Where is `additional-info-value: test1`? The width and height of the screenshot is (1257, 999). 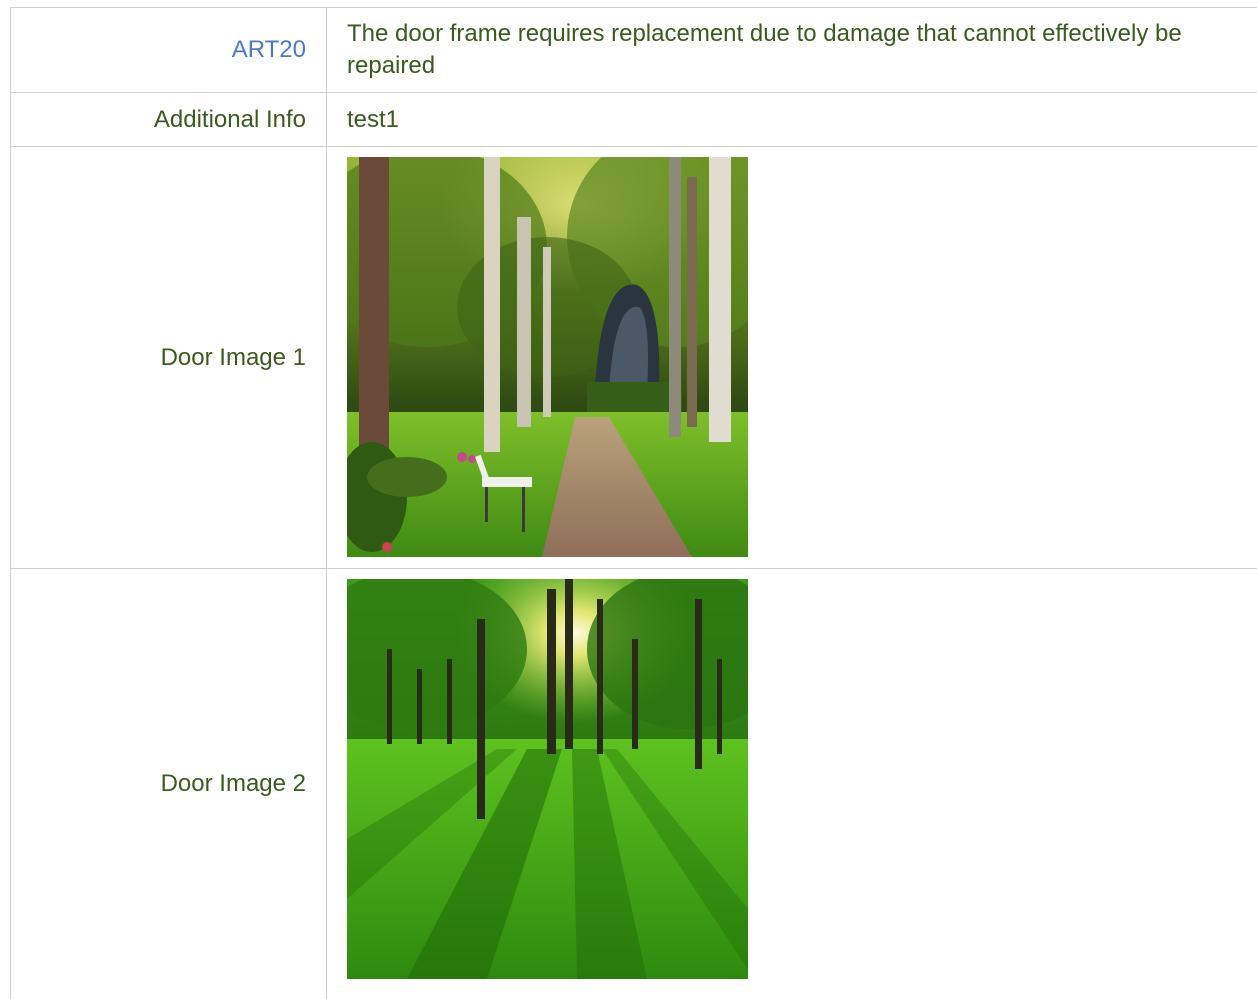
additional-info-value: test1 is located at coordinates (792, 120).